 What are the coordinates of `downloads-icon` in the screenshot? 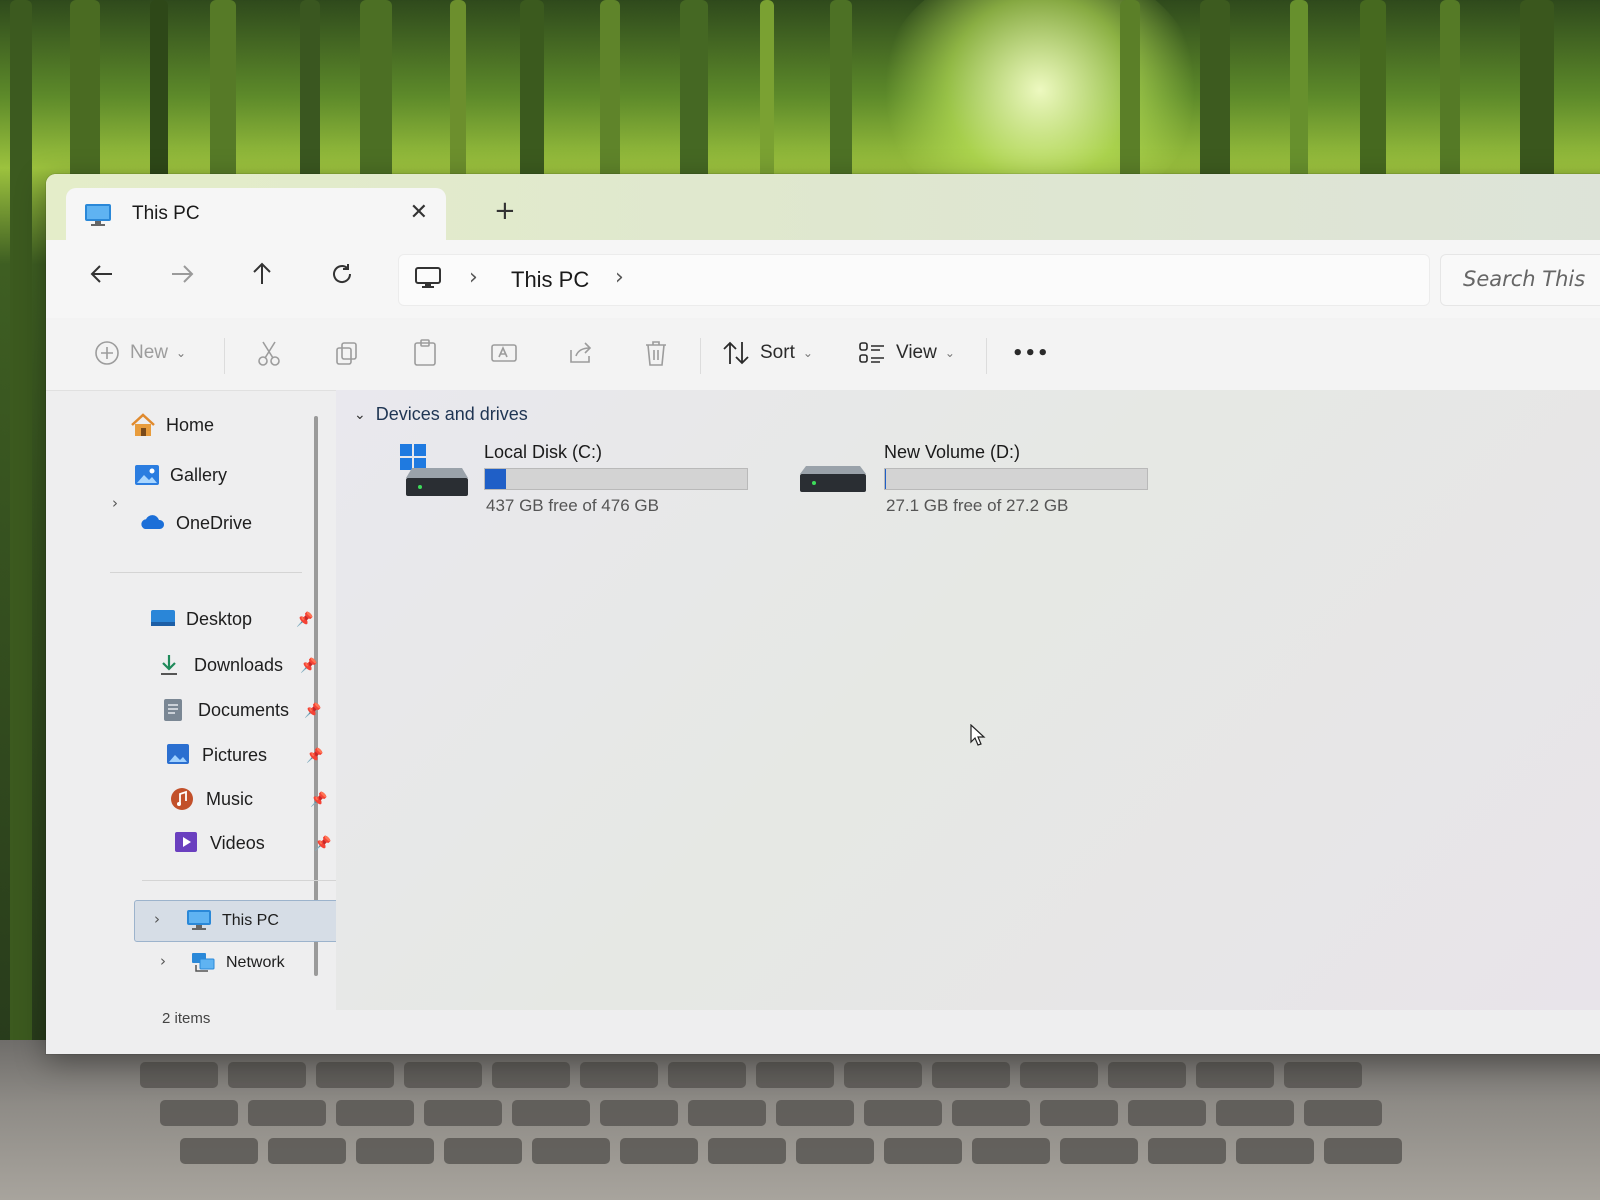 It's located at (171, 665).